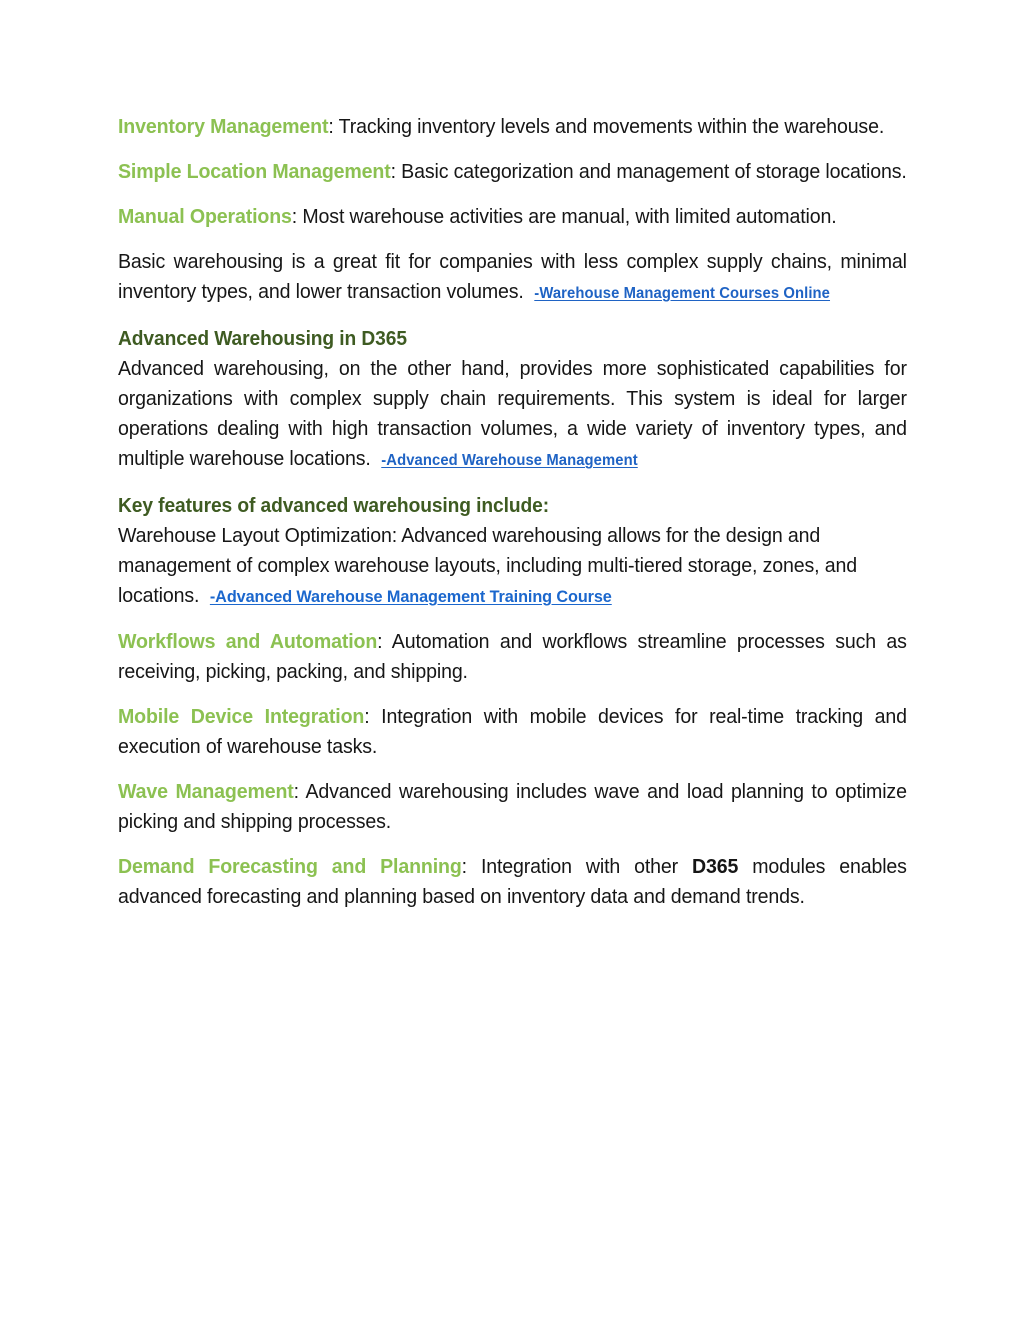 Image resolution: width=1024 pixels, height=1325 pixels. Describe the element at coordinates (262, 339) in the screenshot. I see `heading-advanced-warehousing-in-d365: Advanced Warehousing in D365` at that location.